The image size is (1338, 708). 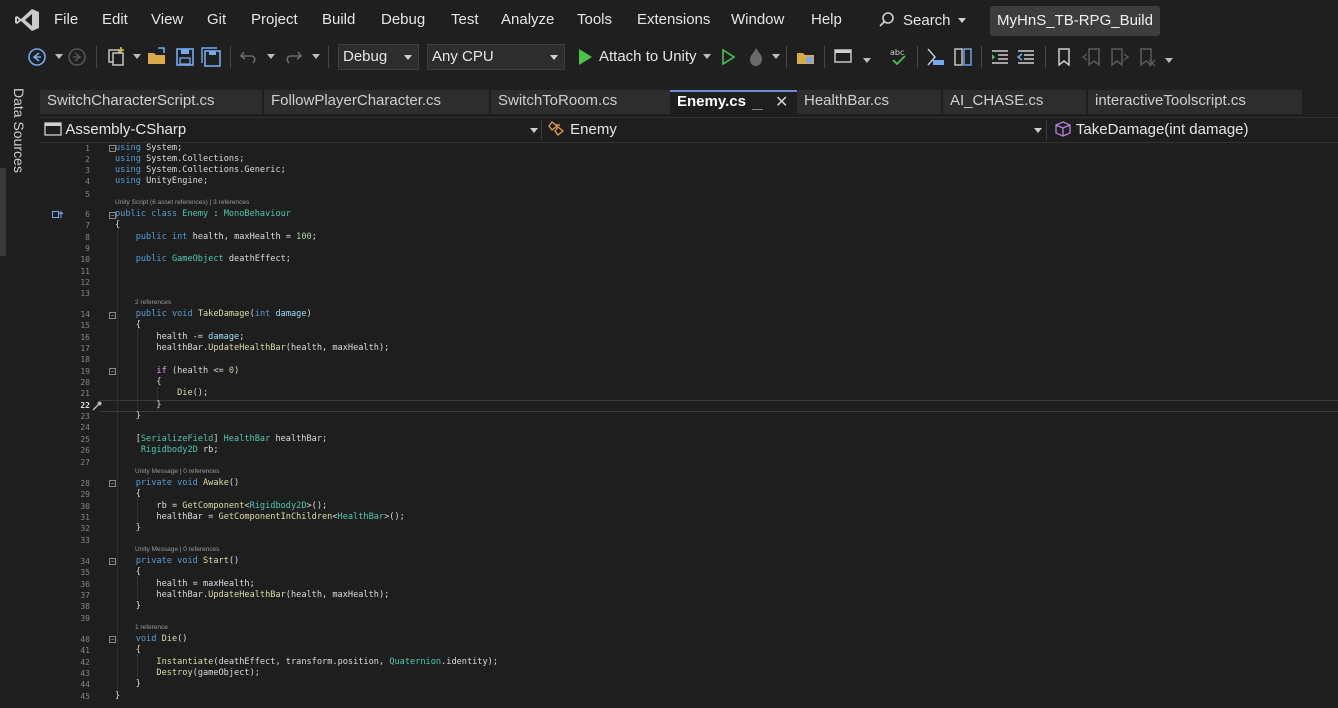 What do you see at coordinates (137, 56) in the screenshot?
I see `new-dropdown-icon` at bounding box center [137, 56].